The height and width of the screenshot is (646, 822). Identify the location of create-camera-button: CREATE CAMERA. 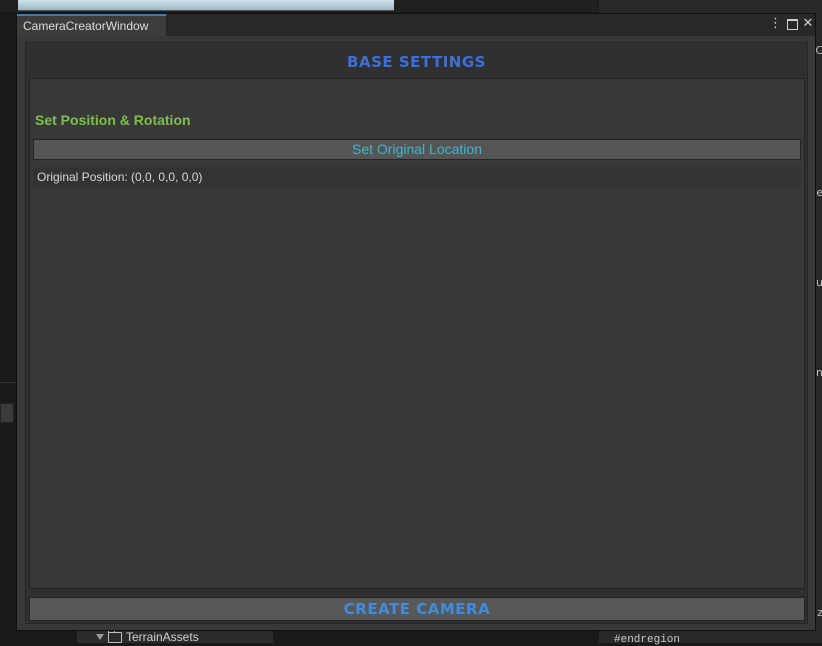
(417, 609).